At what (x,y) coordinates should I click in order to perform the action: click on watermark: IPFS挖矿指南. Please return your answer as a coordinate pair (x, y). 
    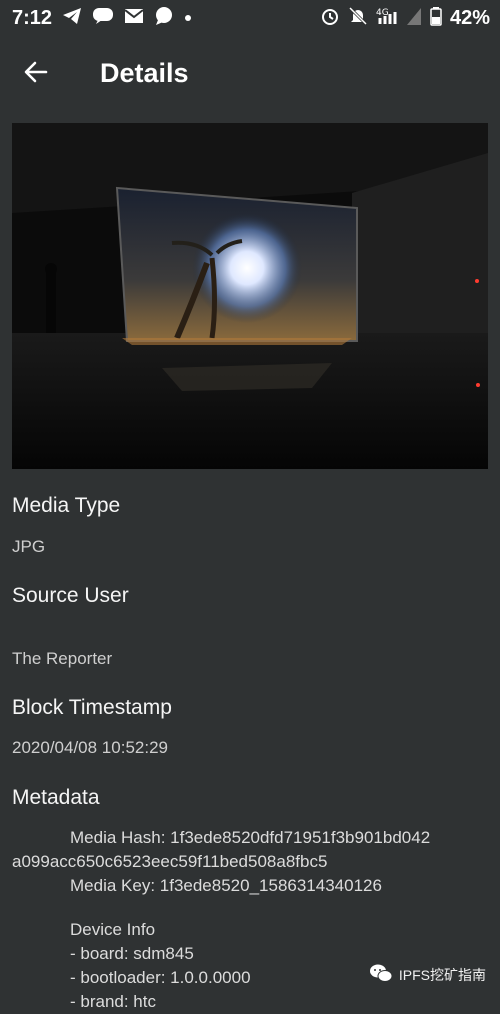
    Looking at the image, I should click on (427, 974).